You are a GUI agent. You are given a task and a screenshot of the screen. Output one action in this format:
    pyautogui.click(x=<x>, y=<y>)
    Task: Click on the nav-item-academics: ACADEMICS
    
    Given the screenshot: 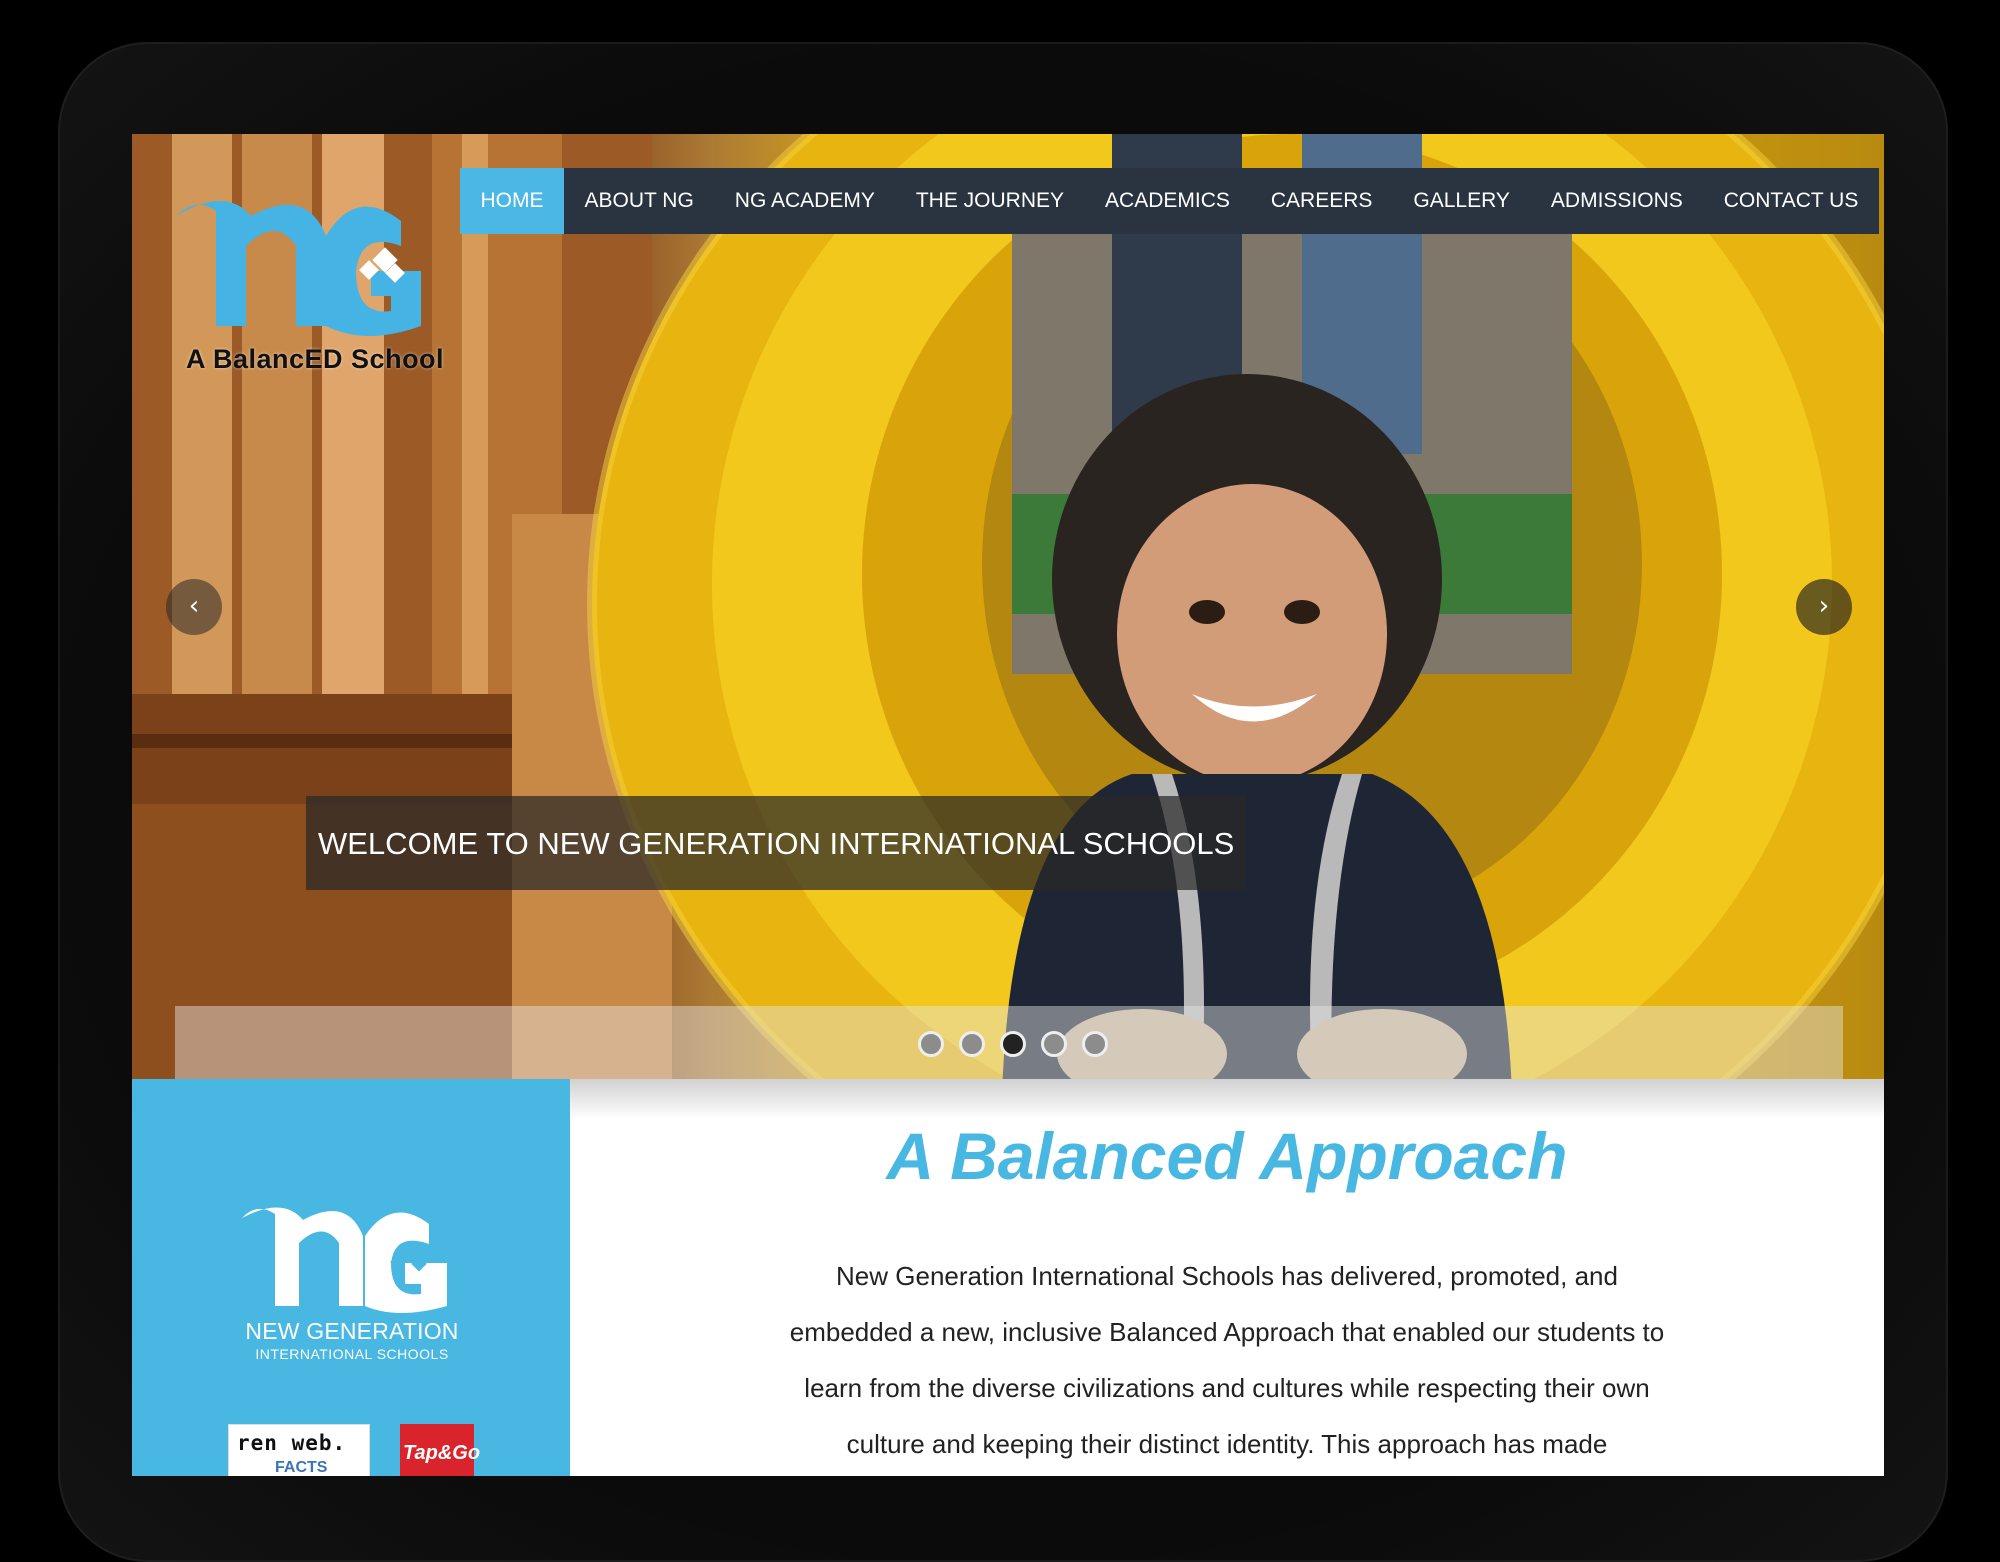 What is the action you would take?
    pyautogui.click(x=1168, y=201)
    